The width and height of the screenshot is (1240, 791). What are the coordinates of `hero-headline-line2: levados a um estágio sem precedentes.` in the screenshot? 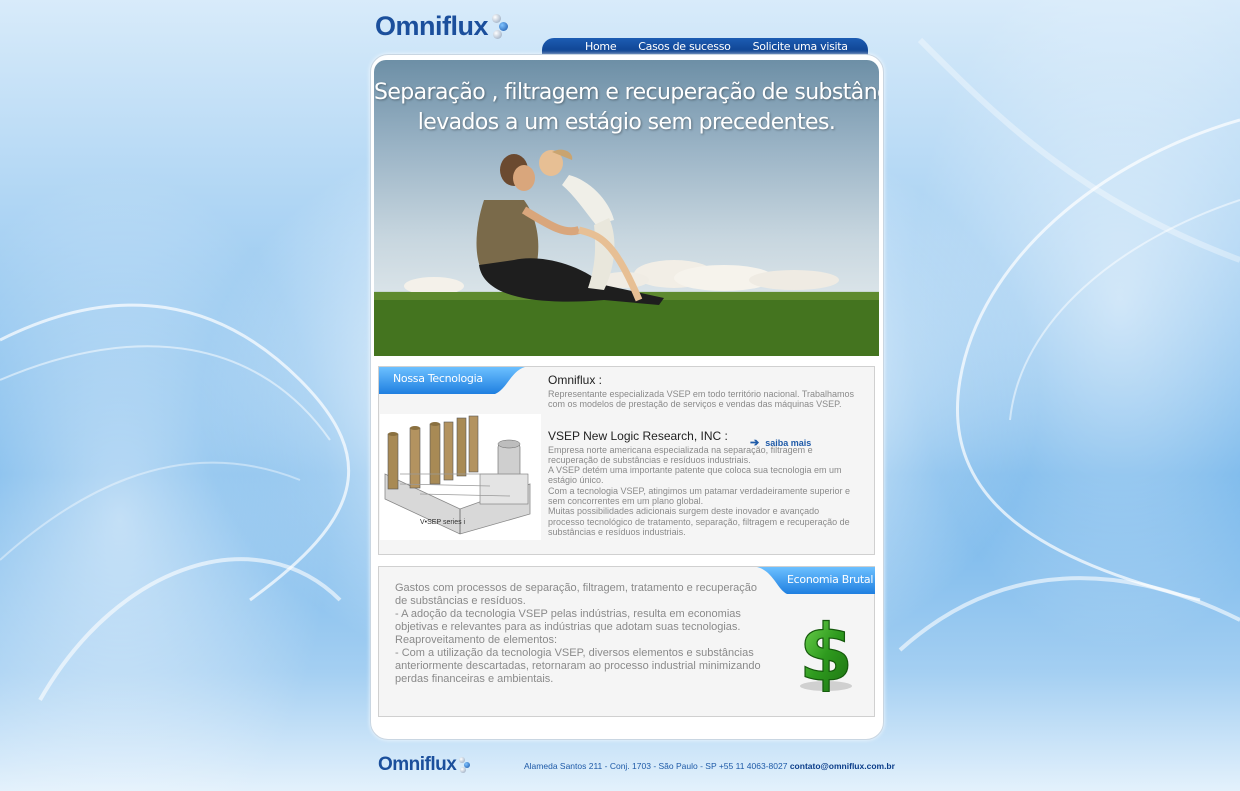 It's located at (626, 122).